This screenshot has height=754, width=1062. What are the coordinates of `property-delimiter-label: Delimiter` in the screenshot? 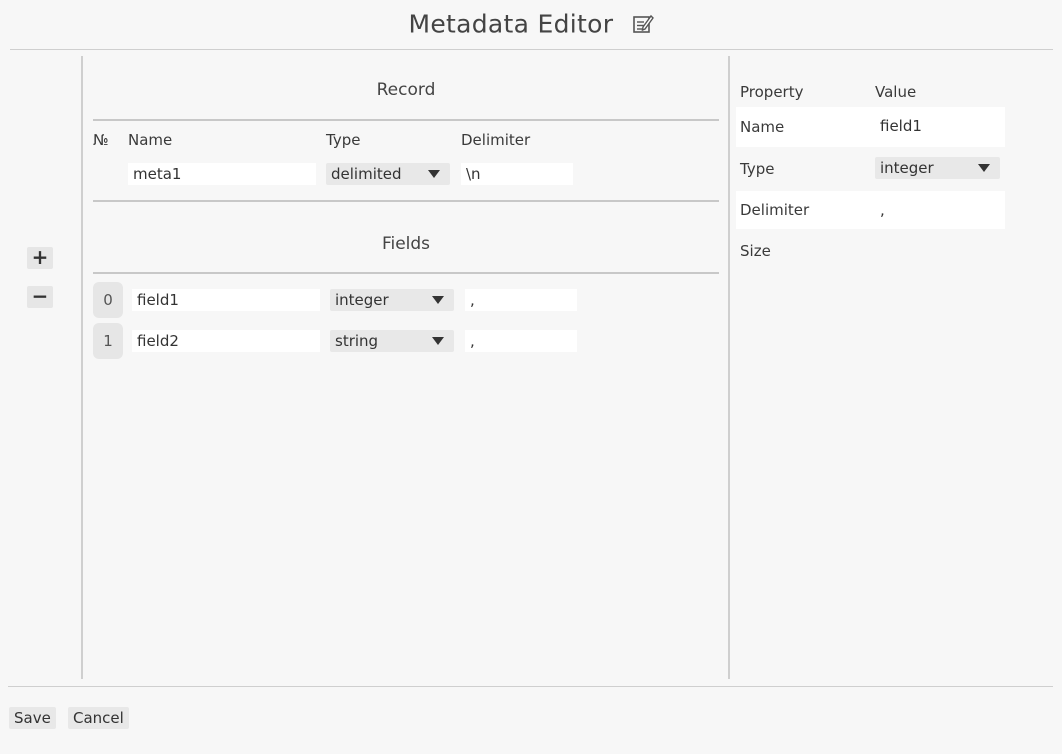 It's located at (775, 210).